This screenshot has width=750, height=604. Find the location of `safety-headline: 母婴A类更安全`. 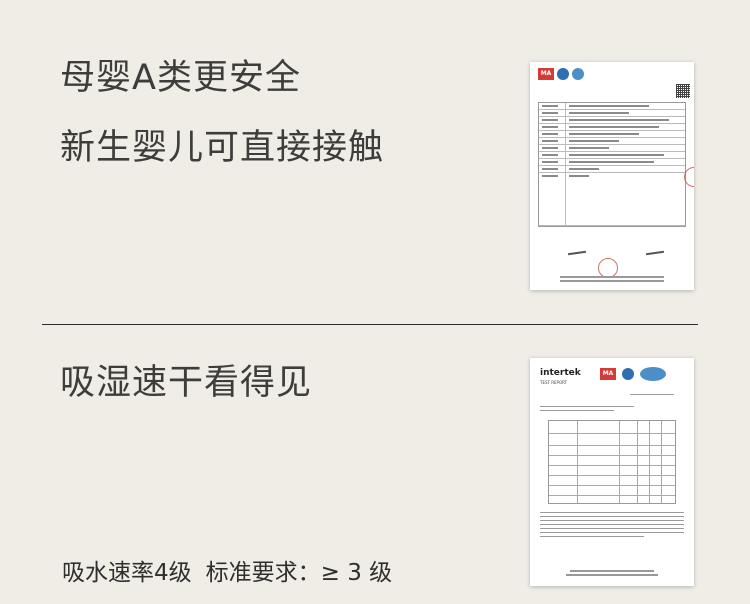

safety-headline: 母婴A类更安全 is located at coordinates (180, 78).